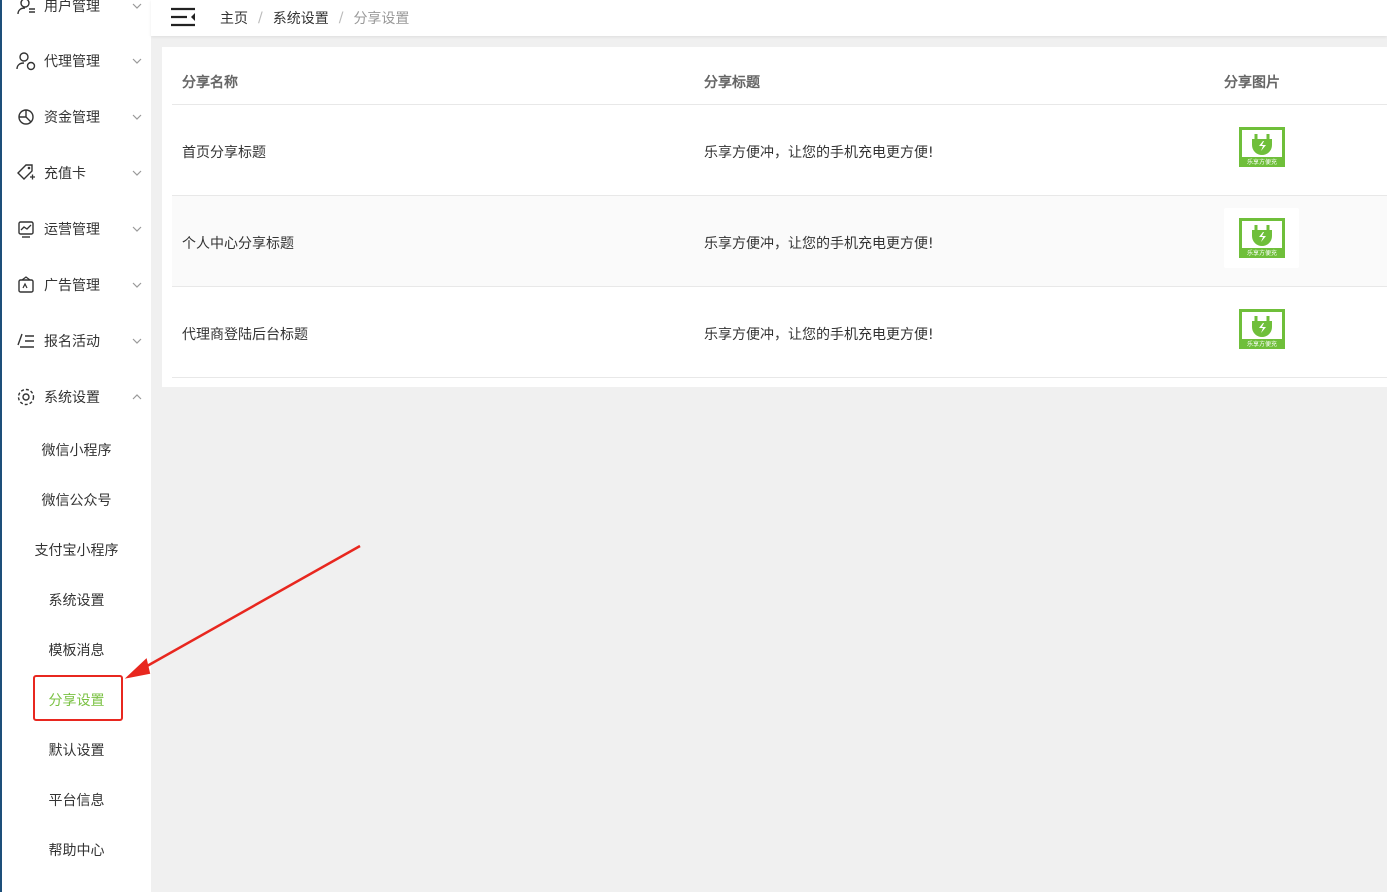 The width and height of the screenshot is (1387, 892). Describe the element at coordinates (76, 650) in the screenshot. I see `submenu-item-template-messages: 模板消息` at that location.